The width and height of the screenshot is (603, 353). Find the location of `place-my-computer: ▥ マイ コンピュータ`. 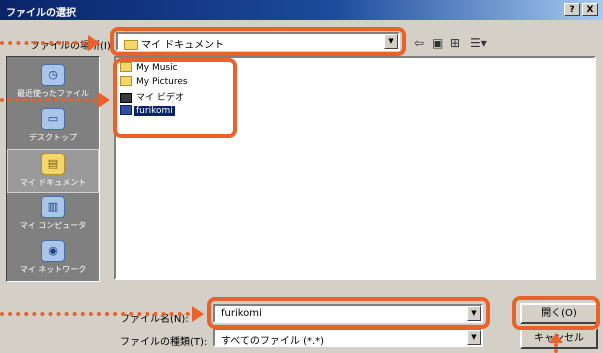

place-my-computer: ▥ マイ コンピュータ is located at coordinates (53, 215).